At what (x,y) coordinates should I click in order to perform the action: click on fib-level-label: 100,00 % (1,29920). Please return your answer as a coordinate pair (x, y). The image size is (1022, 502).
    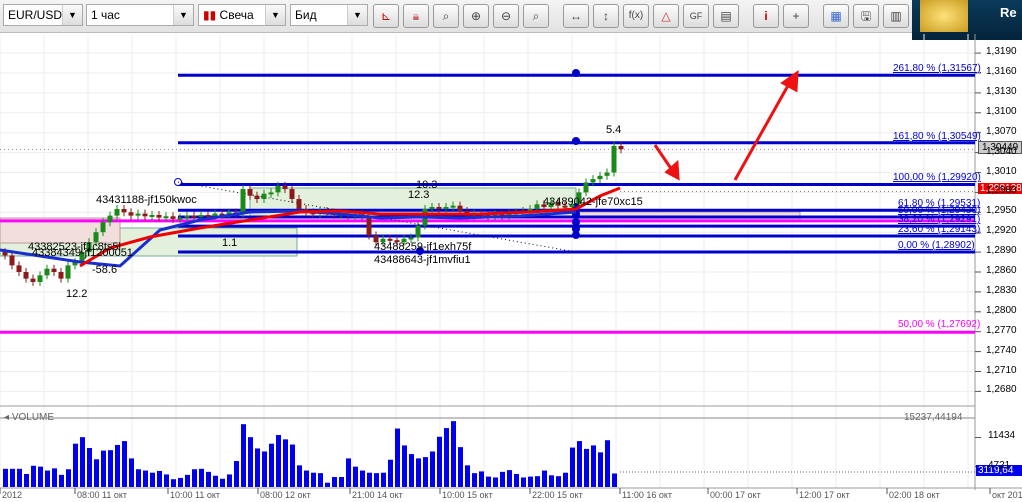
    Looking at the image, I should click on (937, 178).